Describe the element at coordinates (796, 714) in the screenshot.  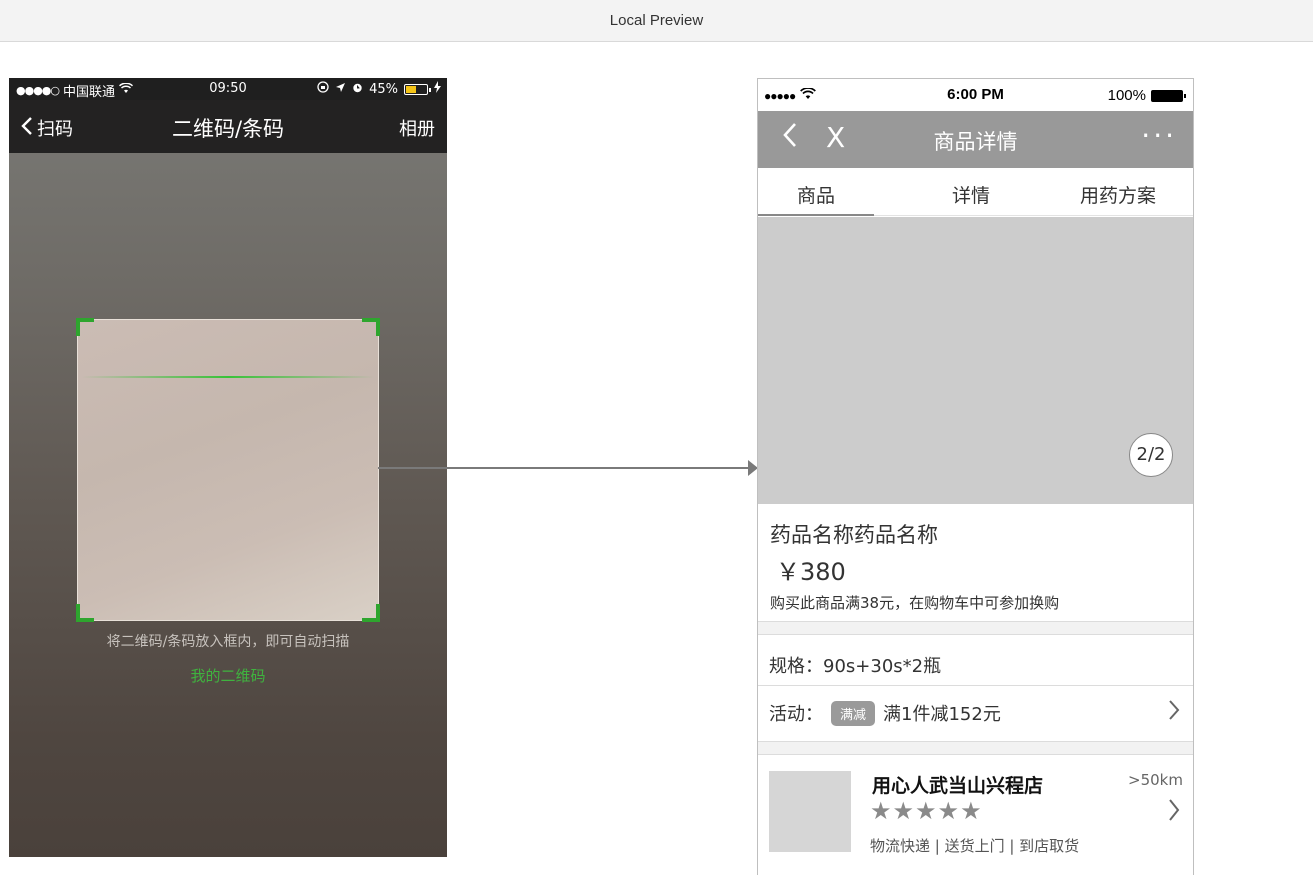
I see `activity-label: 活动：` at that location.